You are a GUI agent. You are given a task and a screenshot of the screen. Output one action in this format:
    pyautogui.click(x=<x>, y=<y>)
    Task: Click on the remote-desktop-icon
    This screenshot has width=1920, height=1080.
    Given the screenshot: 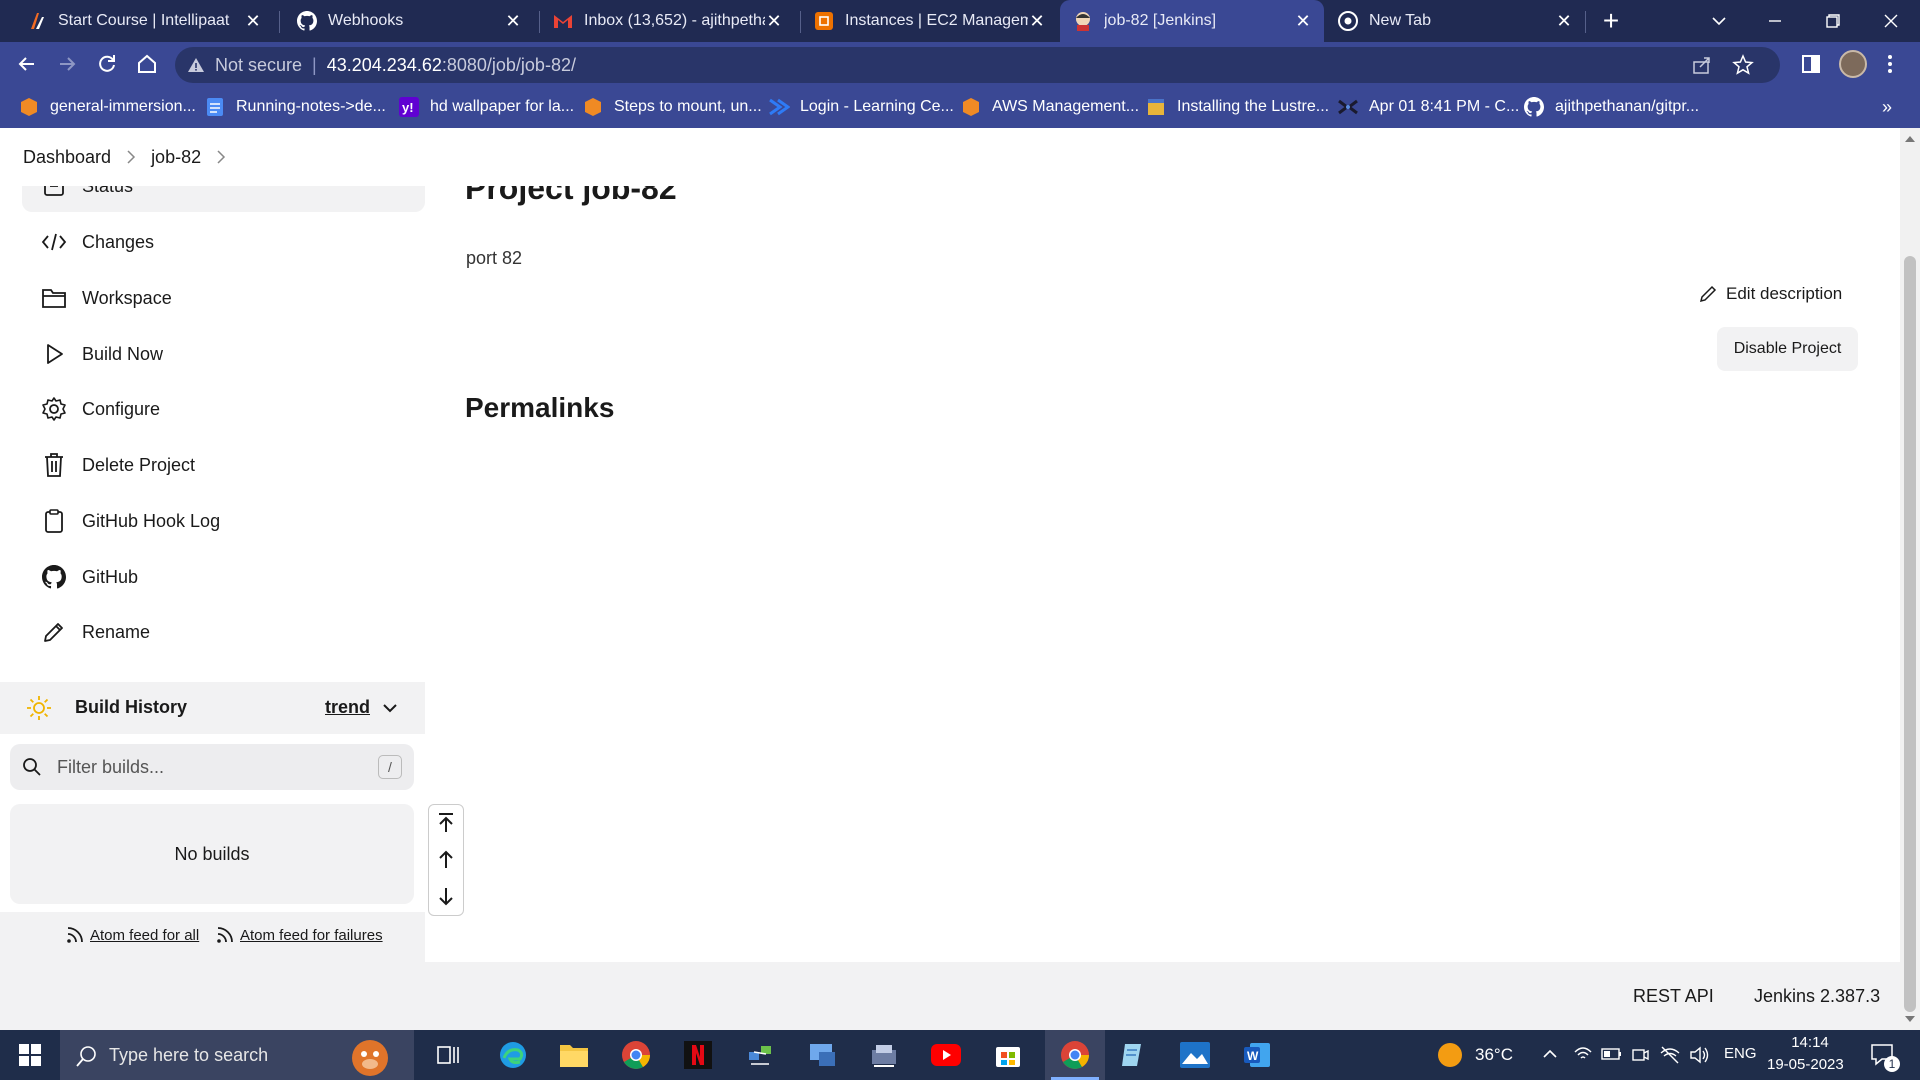 What is the action you would take?
    pyautogui.click(x=822, y=1055)
    